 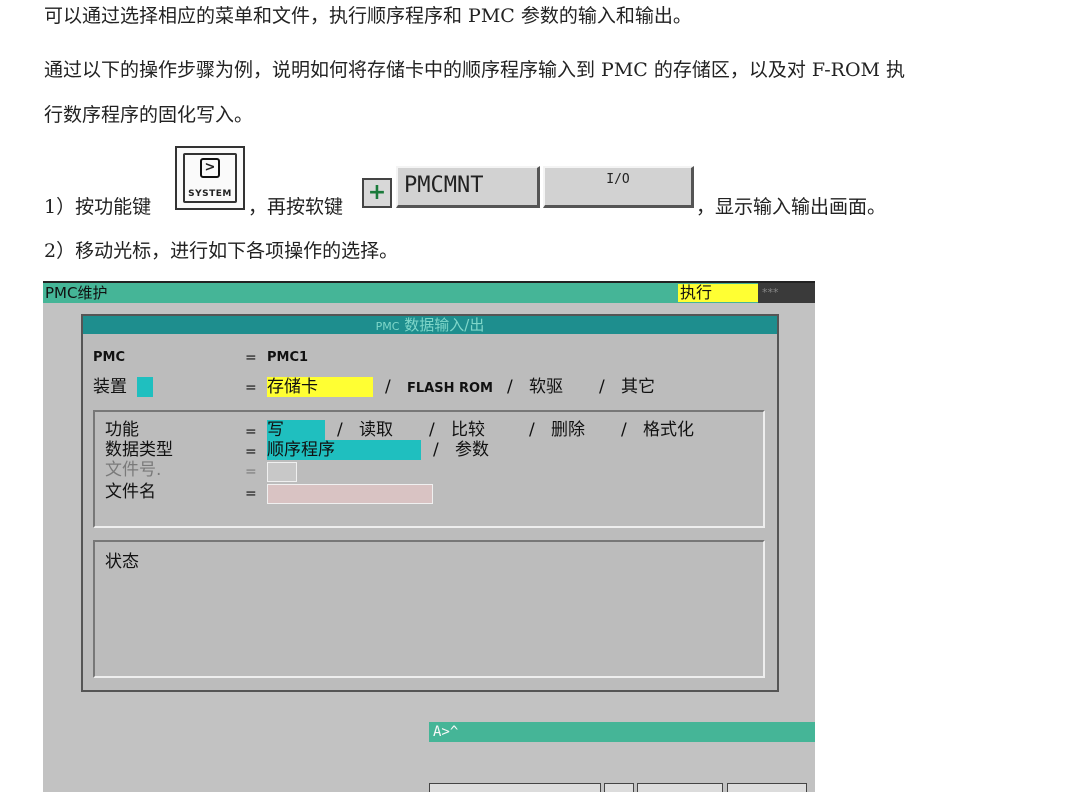 What do you see at coordinates (130, 492) in the screenshot?
I see `filename-label: 文件名` at bounding box center [130, 492].